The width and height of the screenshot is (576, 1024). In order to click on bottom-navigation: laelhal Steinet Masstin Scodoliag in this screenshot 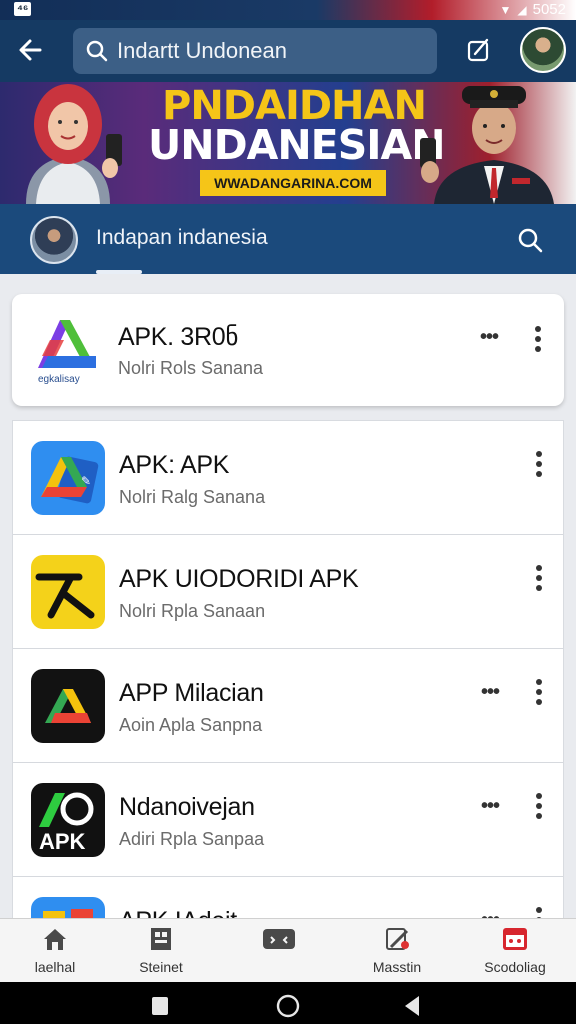, I will do `click(288, 950)`.